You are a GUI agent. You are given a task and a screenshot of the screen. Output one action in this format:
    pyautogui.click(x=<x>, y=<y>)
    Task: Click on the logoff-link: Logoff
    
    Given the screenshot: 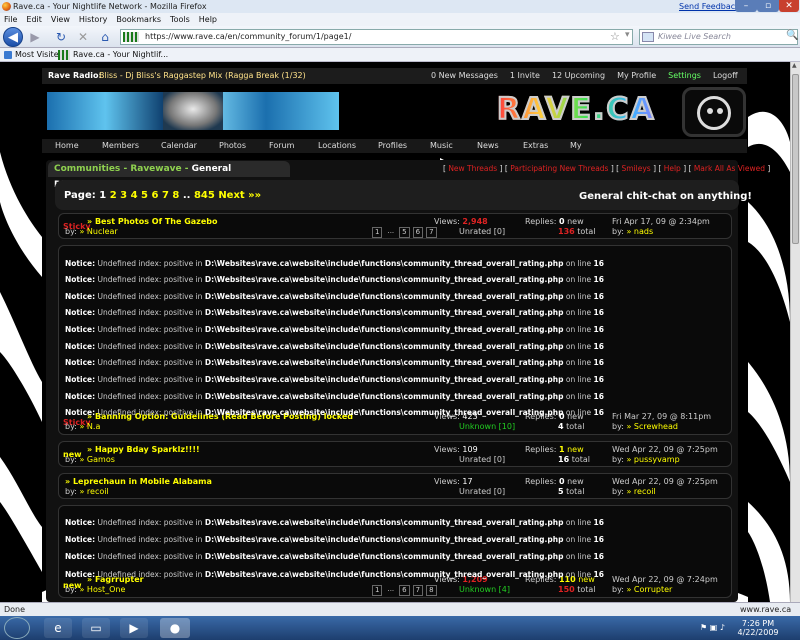 What is the action you would take?
    pyautogui.click(x=725, y=76)
    